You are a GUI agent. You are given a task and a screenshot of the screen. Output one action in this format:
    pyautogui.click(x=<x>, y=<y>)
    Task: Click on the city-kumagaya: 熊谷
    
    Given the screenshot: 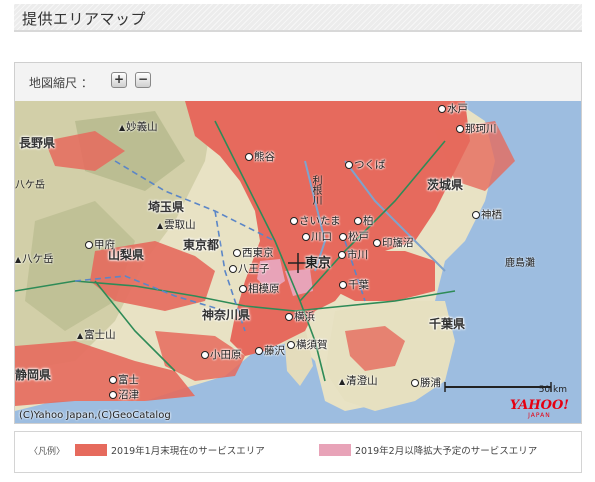 What is the action you would take?
    pyautogui.click(x=260, y=157)
    